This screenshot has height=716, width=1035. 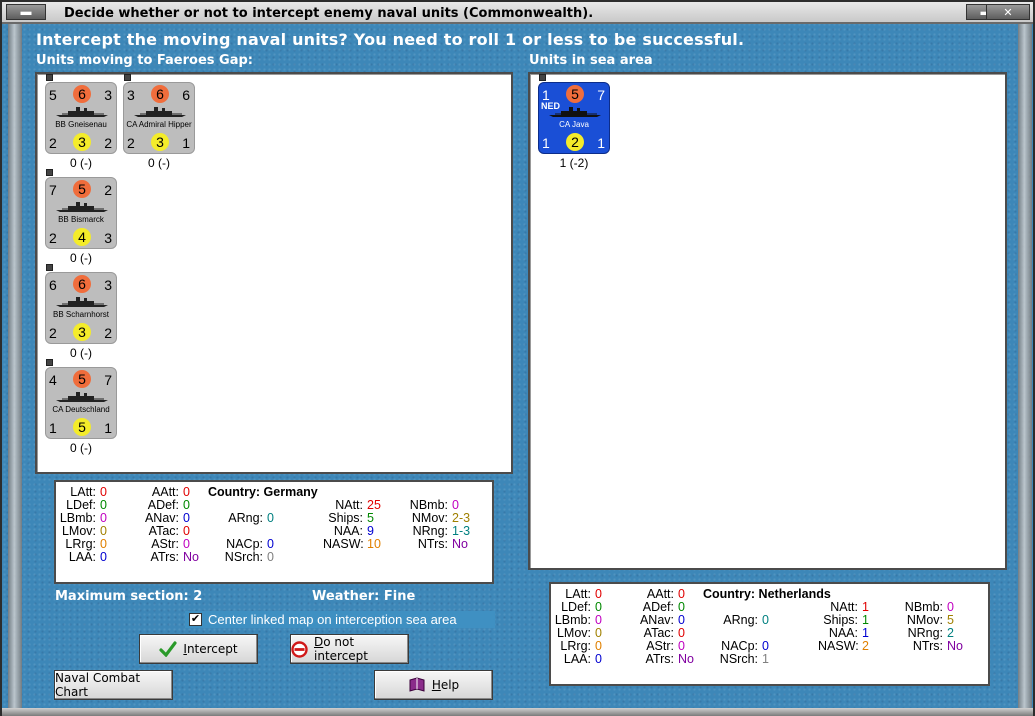 I want to click on stat-label-ships: Ships:, so click(x=840, y=620).